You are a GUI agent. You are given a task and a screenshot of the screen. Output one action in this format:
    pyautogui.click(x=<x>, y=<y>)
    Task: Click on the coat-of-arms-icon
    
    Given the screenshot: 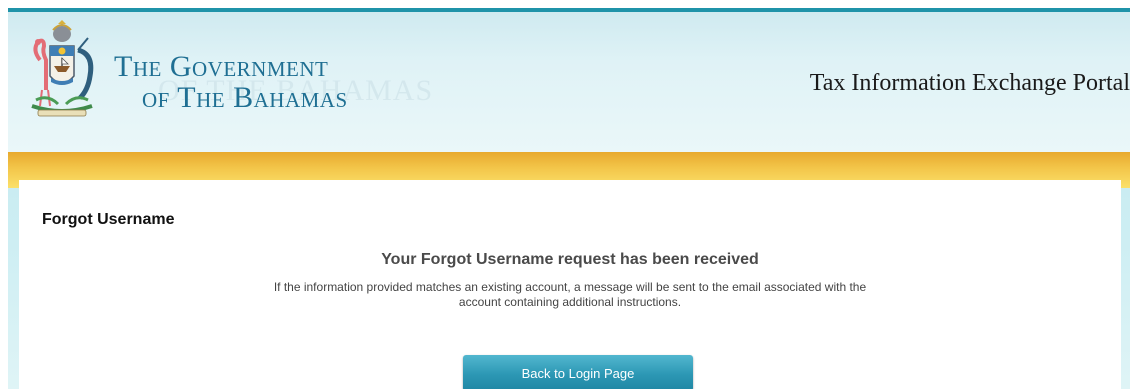 What is the action you would take?
    pyautogui.click(x=62, y=68)
    